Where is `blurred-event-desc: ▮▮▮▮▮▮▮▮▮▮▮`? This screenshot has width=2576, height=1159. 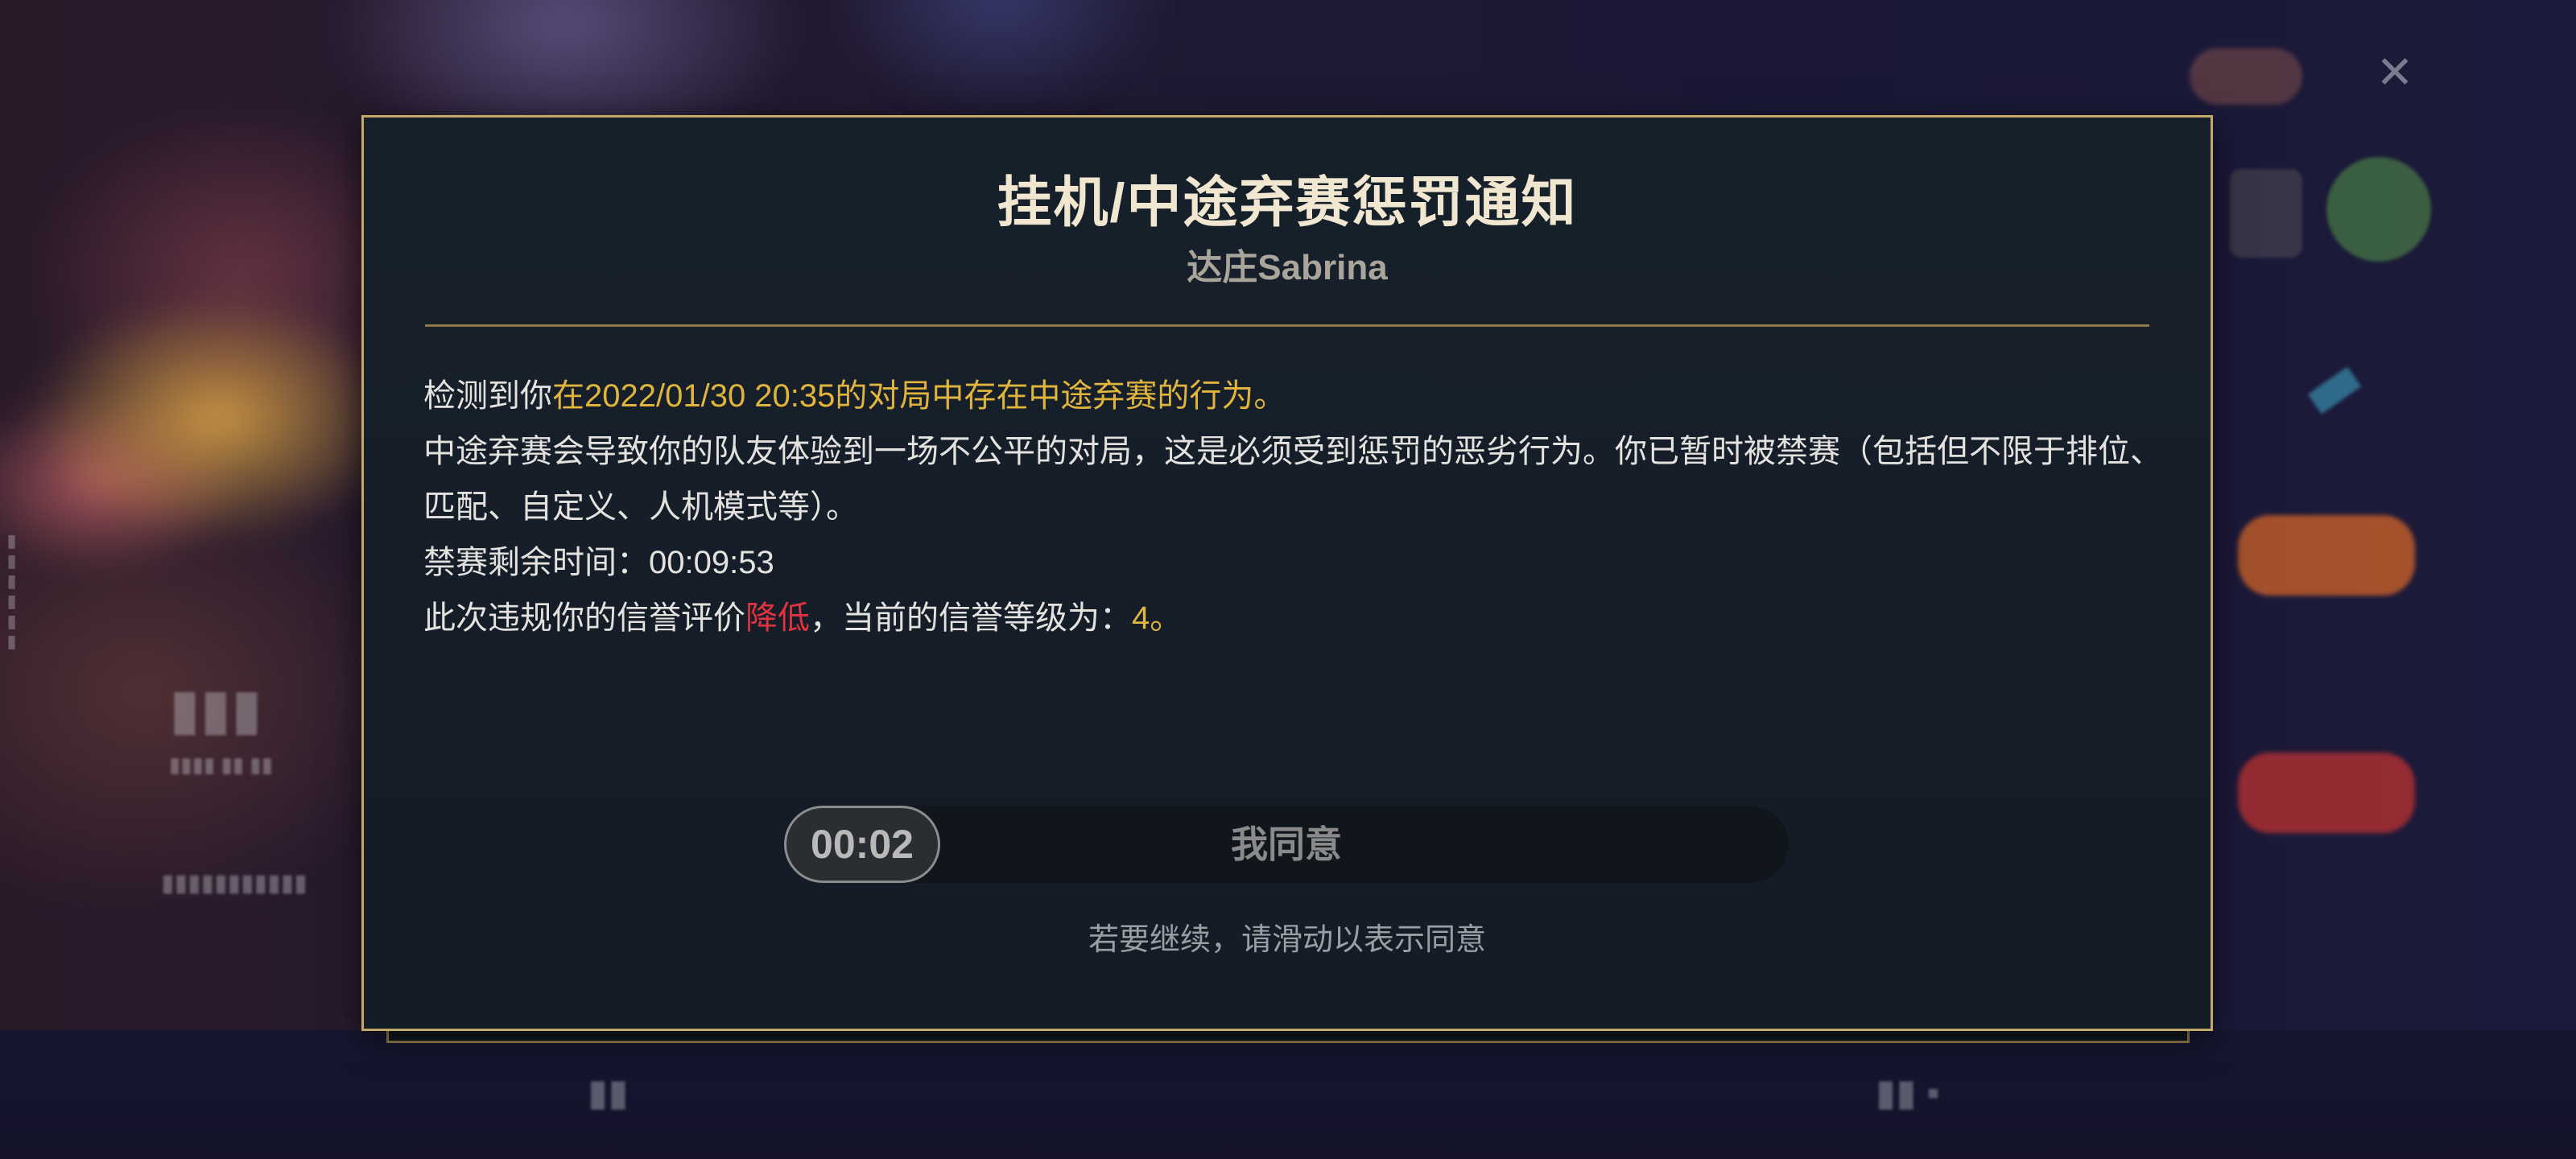
blurred-event-desc: ▮▮▮▮▮▮▮▮▮▮▮ is located at coordinates (234, 883).